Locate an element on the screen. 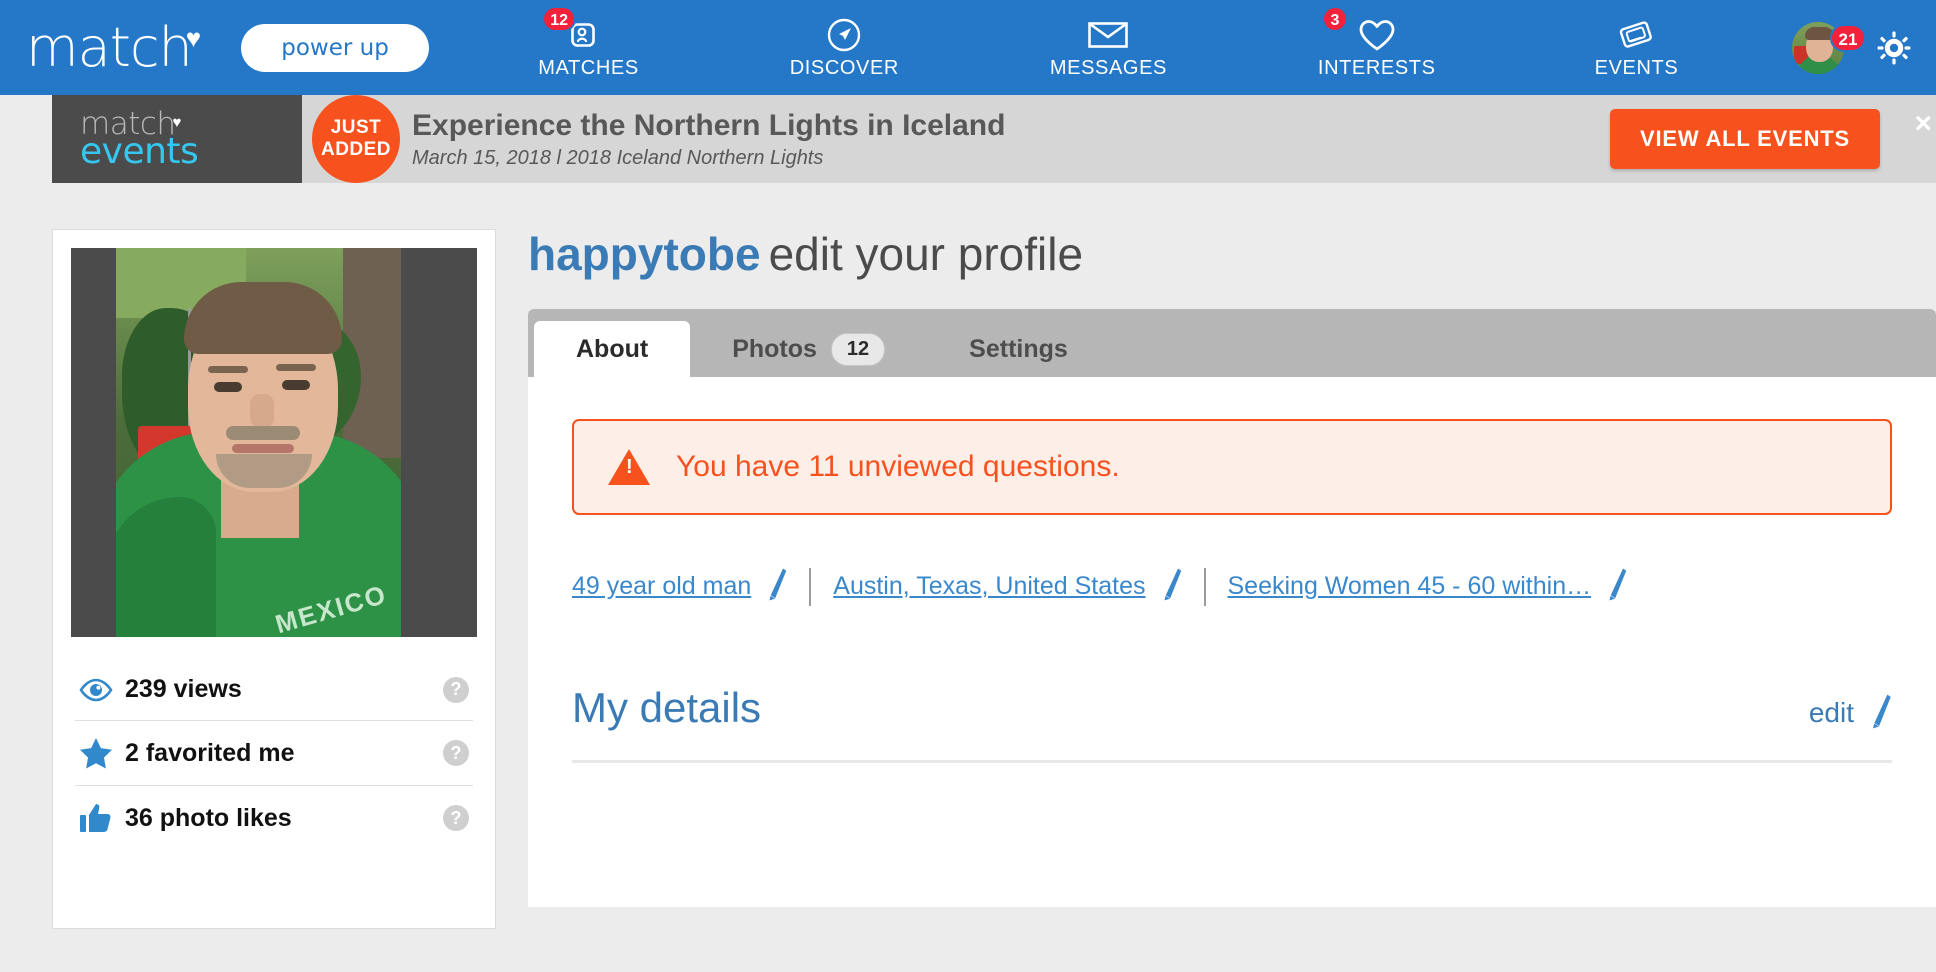  unviewed-questions-alert: You have 11 unviewed questions. is located at coordinates (1232, 467).